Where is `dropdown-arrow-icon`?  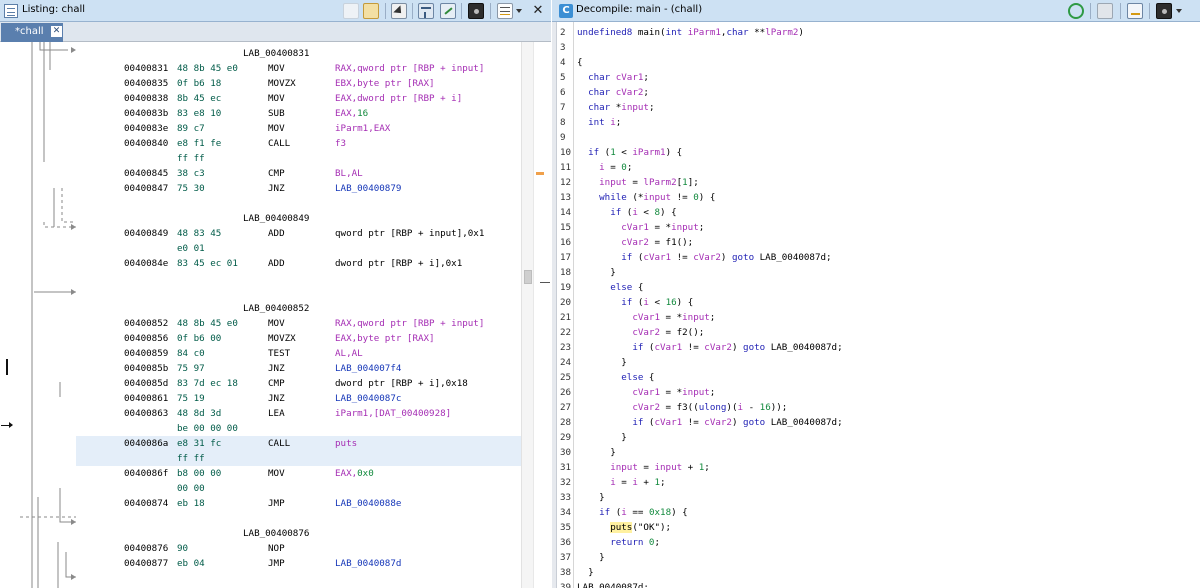 dropdown-arrow-icon is located at coordinates (1179, 11).